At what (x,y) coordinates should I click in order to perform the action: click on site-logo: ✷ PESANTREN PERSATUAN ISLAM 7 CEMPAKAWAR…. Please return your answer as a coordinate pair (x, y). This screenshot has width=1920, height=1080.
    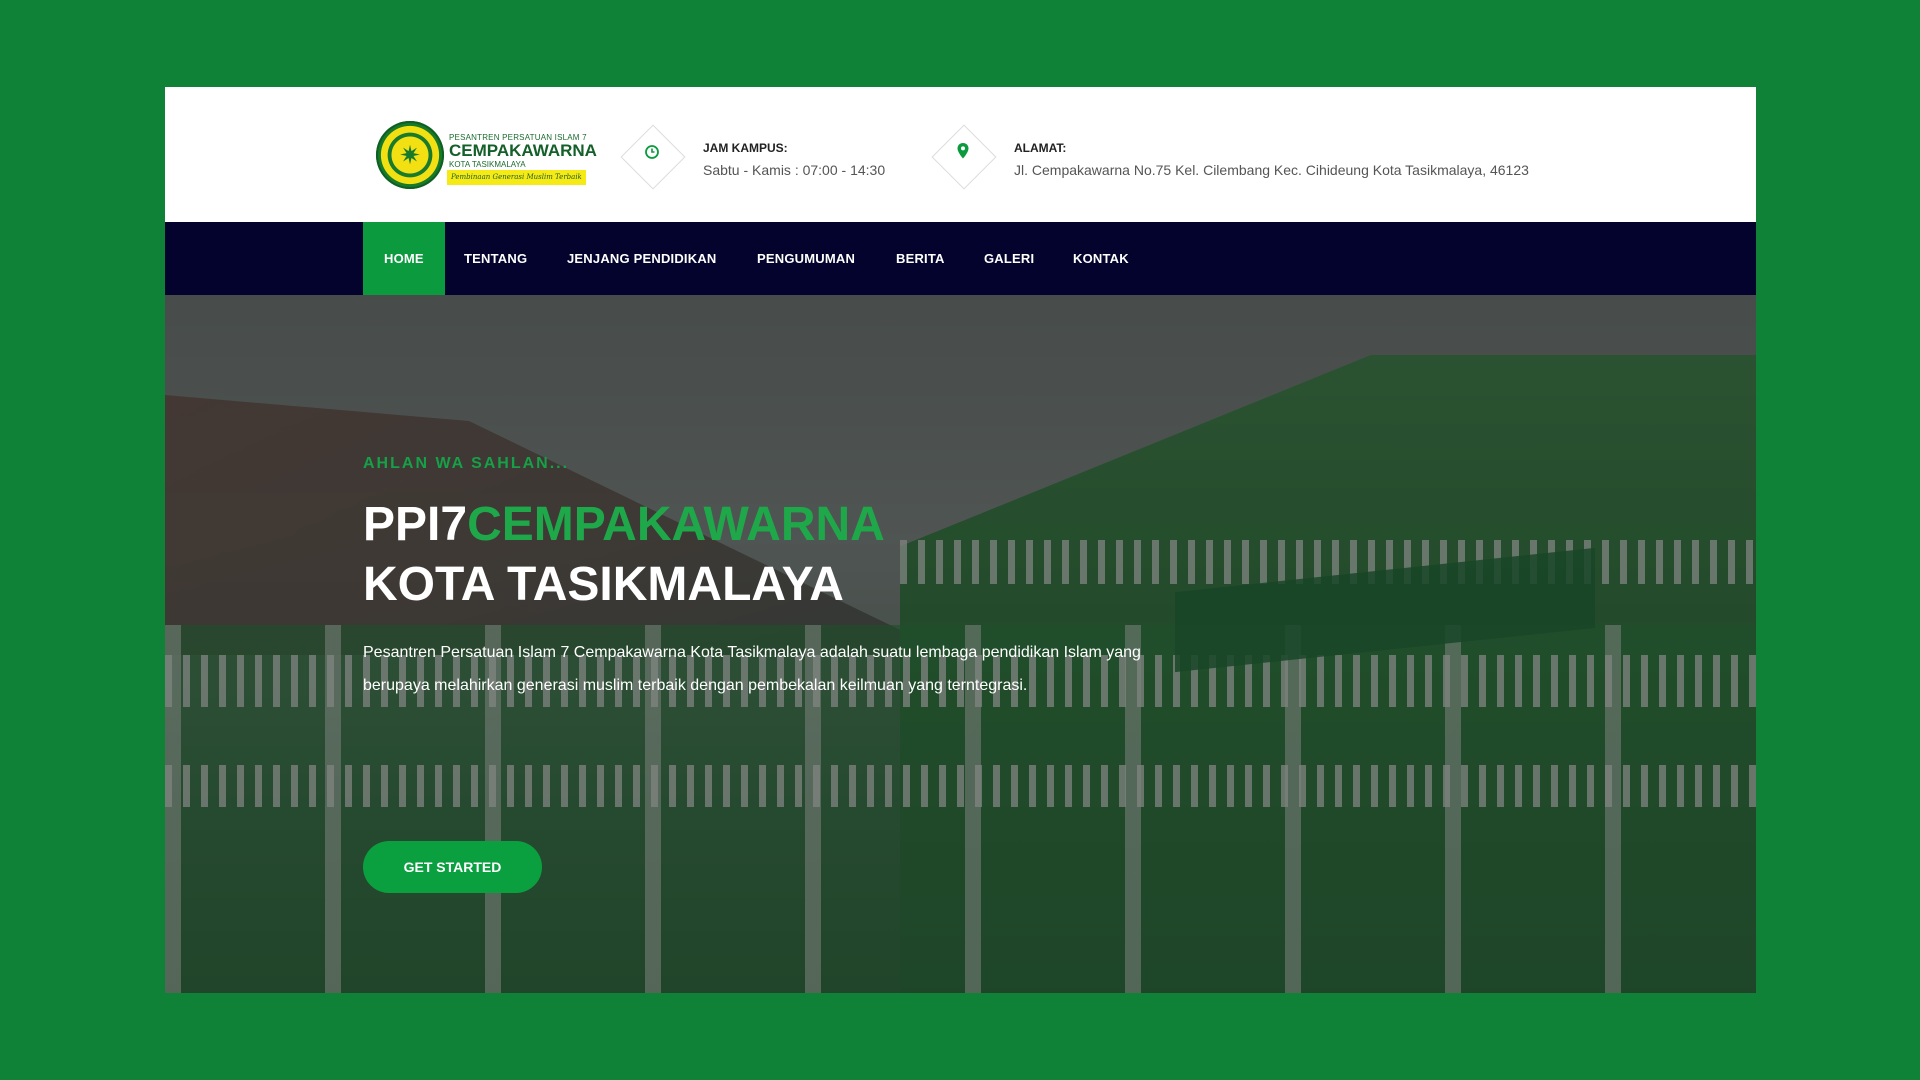
    Looking at the image, I should click on (486, 157).